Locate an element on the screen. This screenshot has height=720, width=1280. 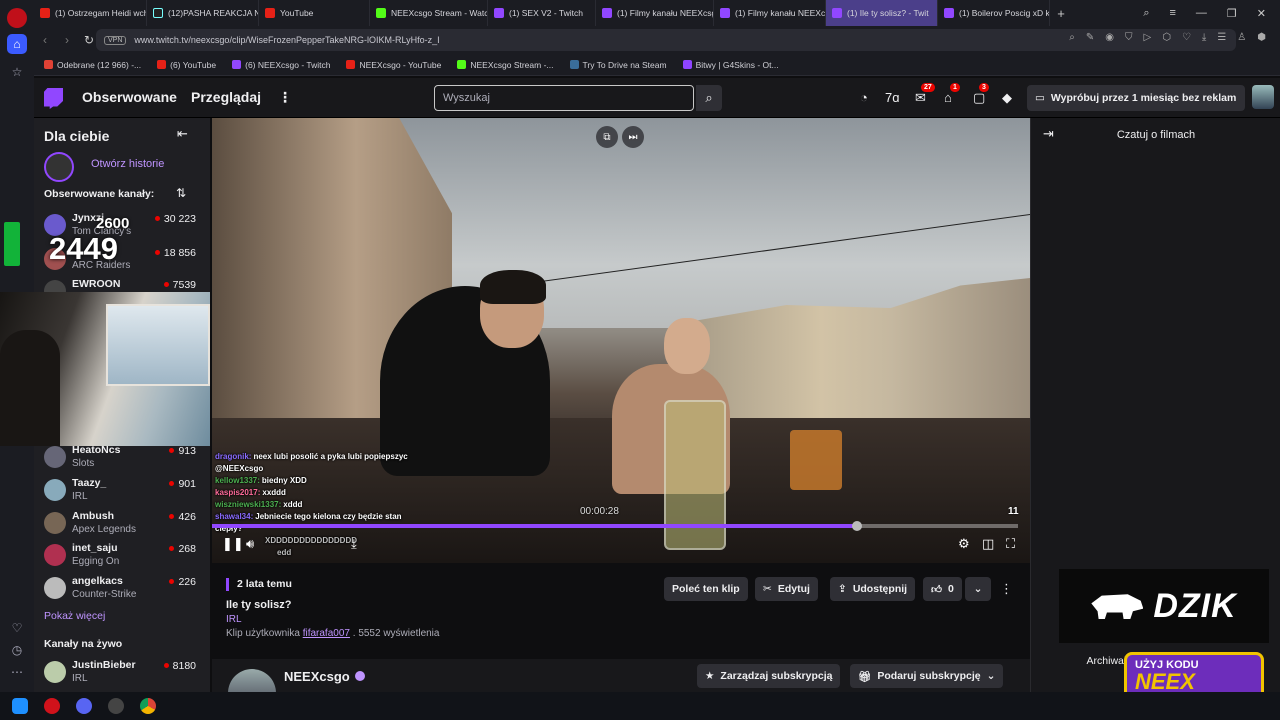
list-icon: ☰ is located at coordinates (1221, 37).